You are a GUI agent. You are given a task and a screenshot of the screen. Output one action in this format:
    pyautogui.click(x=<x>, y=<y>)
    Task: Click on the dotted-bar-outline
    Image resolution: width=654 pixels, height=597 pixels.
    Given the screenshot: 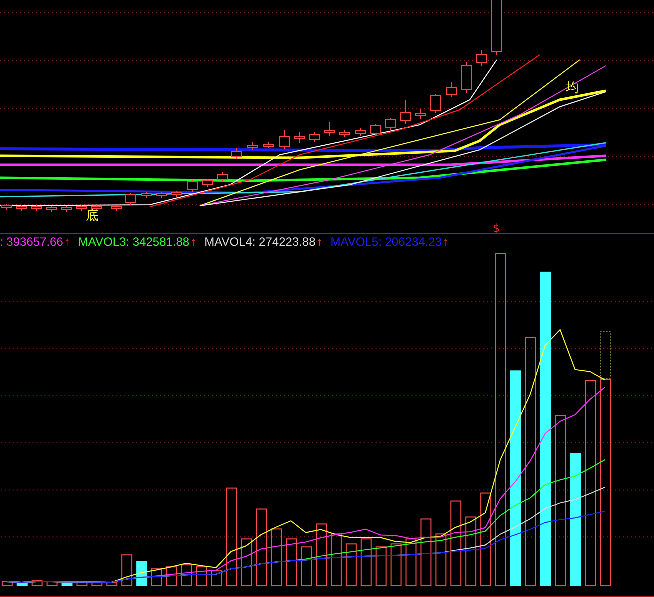 What is the action you would take?
    pyautogui.click(x=606, y=355)
    